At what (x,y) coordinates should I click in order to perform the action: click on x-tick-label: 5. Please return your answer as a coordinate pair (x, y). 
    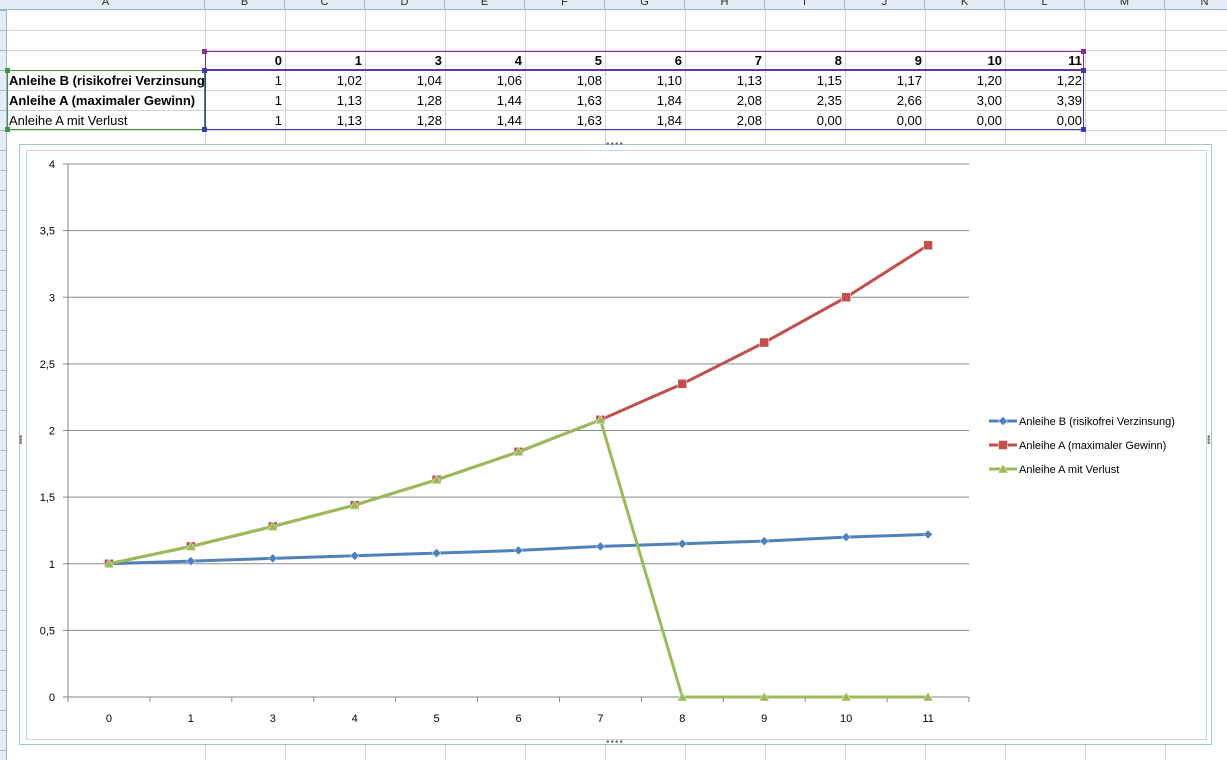
    Looking at the image, I should click on (437, 719).